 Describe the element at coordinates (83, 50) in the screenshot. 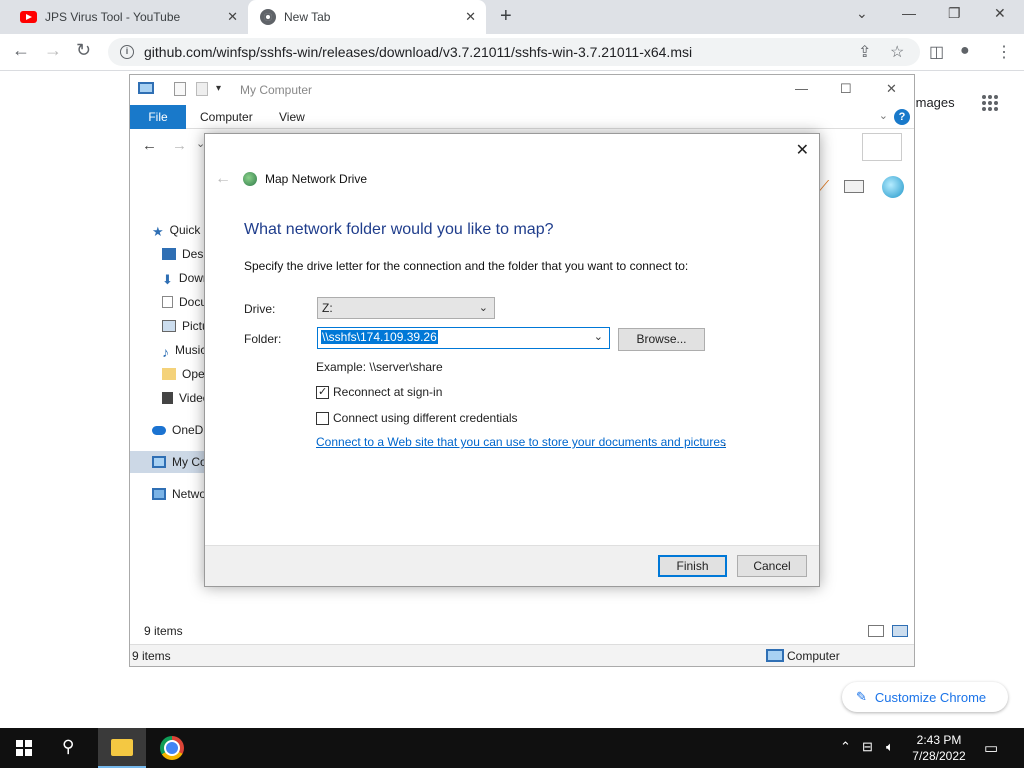

I see `reload-icon: ↻` at that location.